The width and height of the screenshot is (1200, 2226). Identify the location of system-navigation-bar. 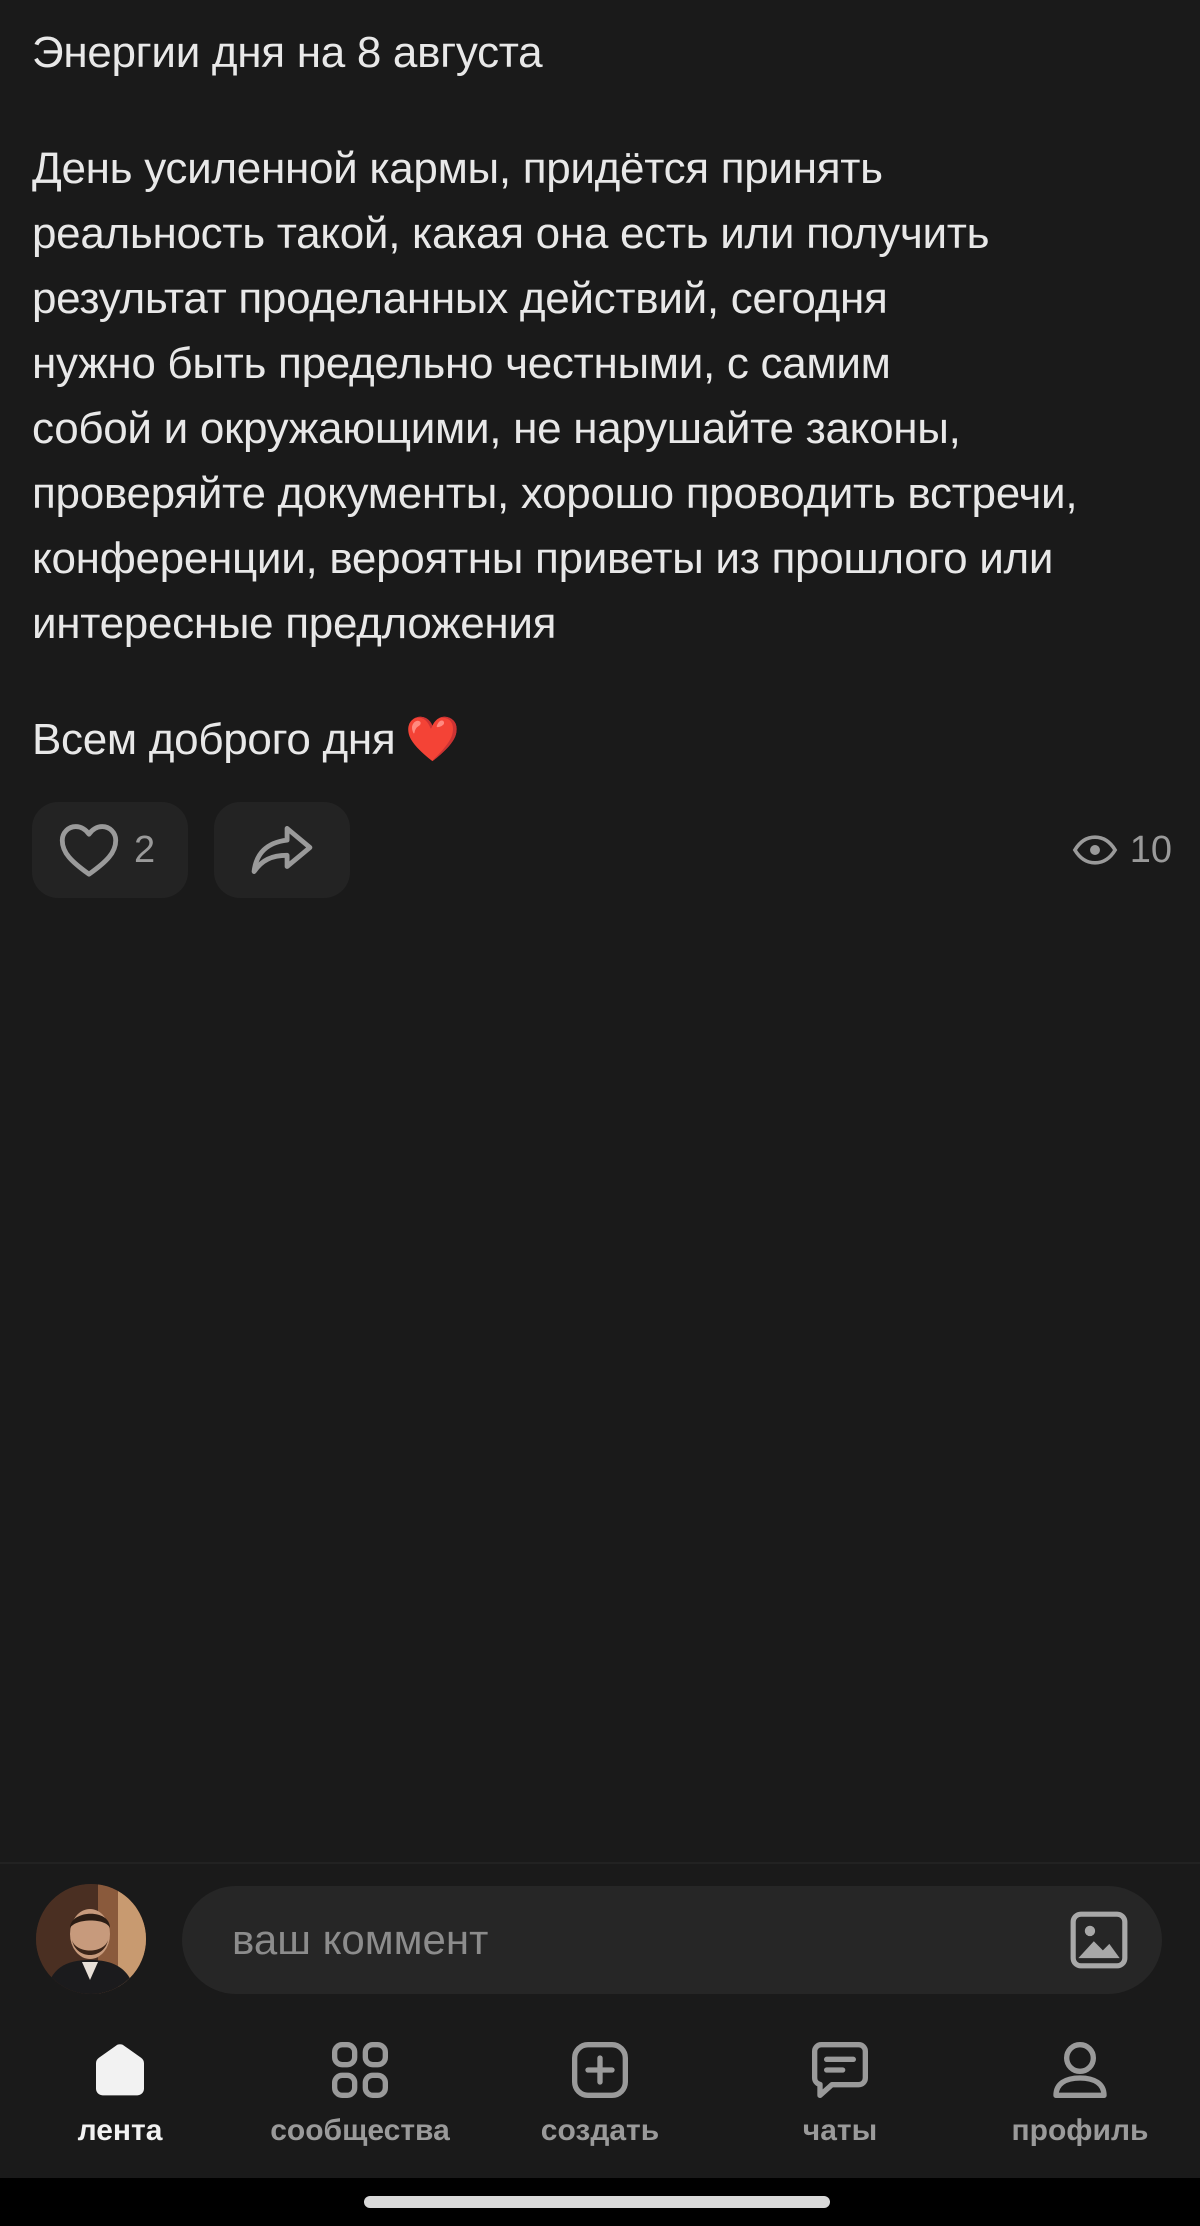
(600, 2202).